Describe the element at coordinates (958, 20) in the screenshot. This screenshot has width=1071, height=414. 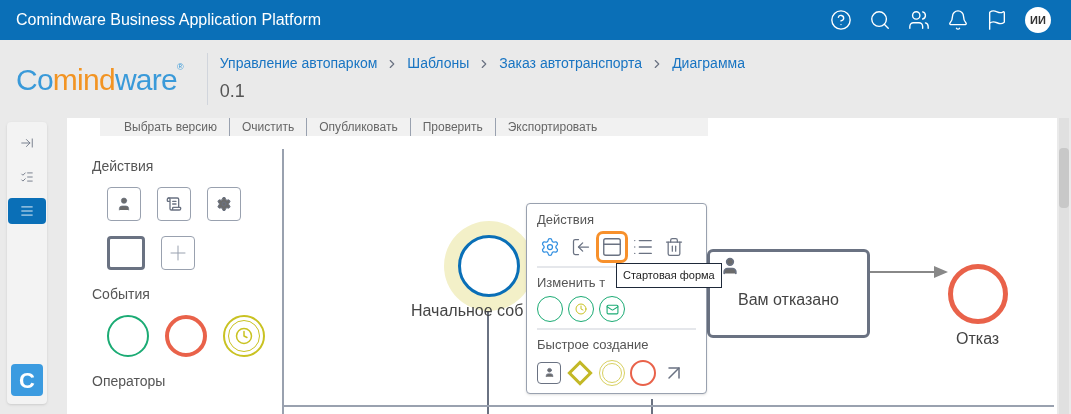
I see `bell-icon` at that location.